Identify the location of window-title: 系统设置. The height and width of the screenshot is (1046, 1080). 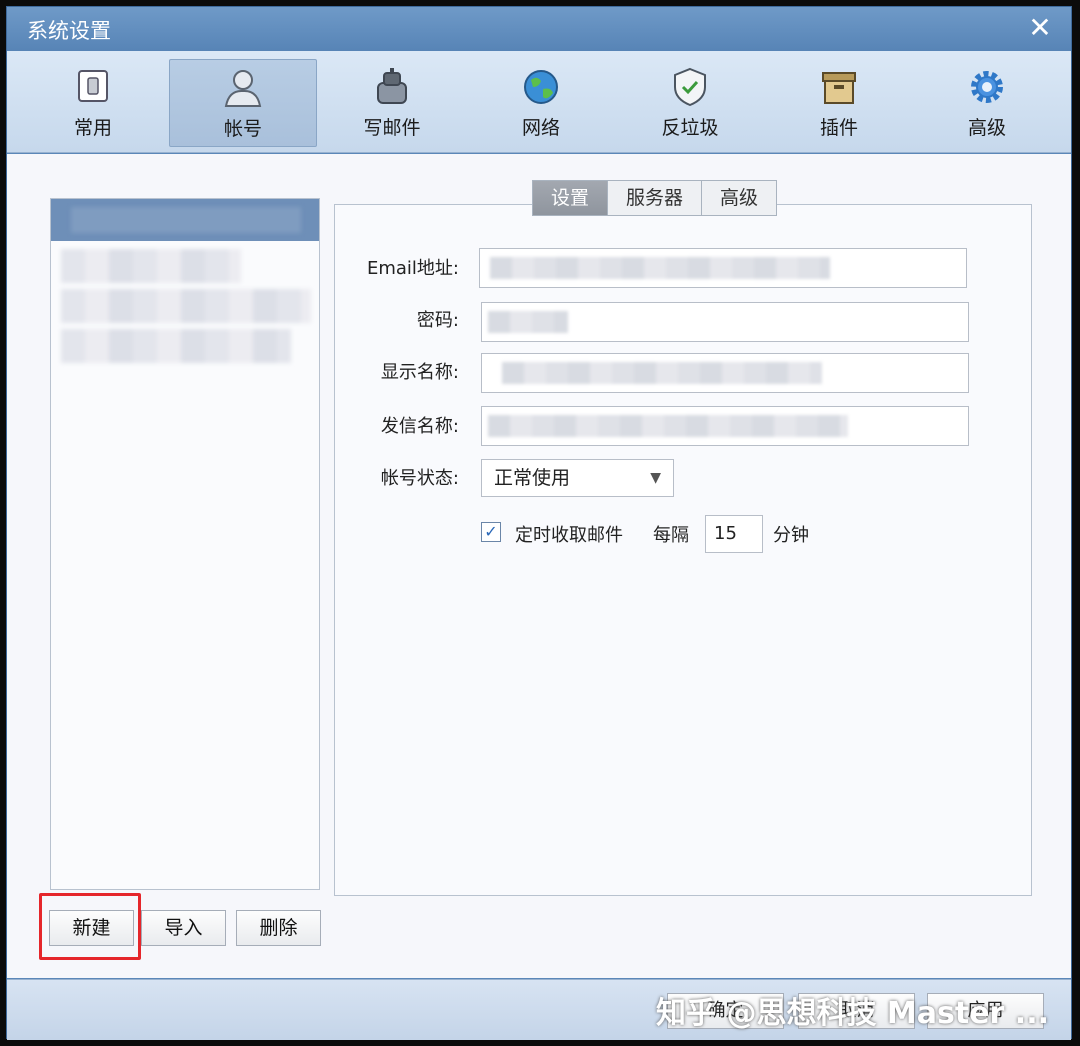
(69, 31).